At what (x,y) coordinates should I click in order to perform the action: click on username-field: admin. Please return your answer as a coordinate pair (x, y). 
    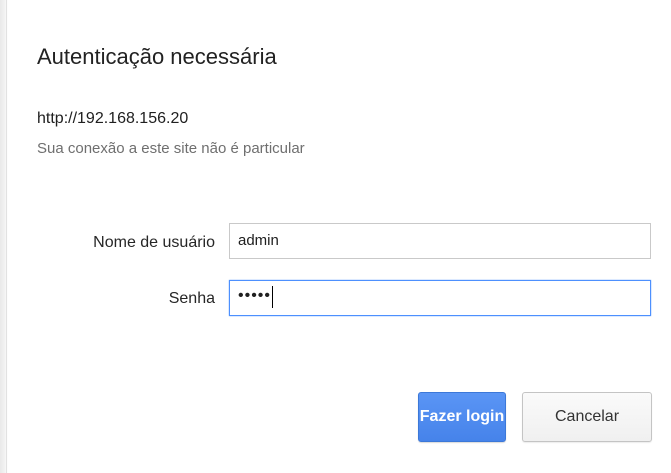
    Looking at the image, I should click on (440, 241).